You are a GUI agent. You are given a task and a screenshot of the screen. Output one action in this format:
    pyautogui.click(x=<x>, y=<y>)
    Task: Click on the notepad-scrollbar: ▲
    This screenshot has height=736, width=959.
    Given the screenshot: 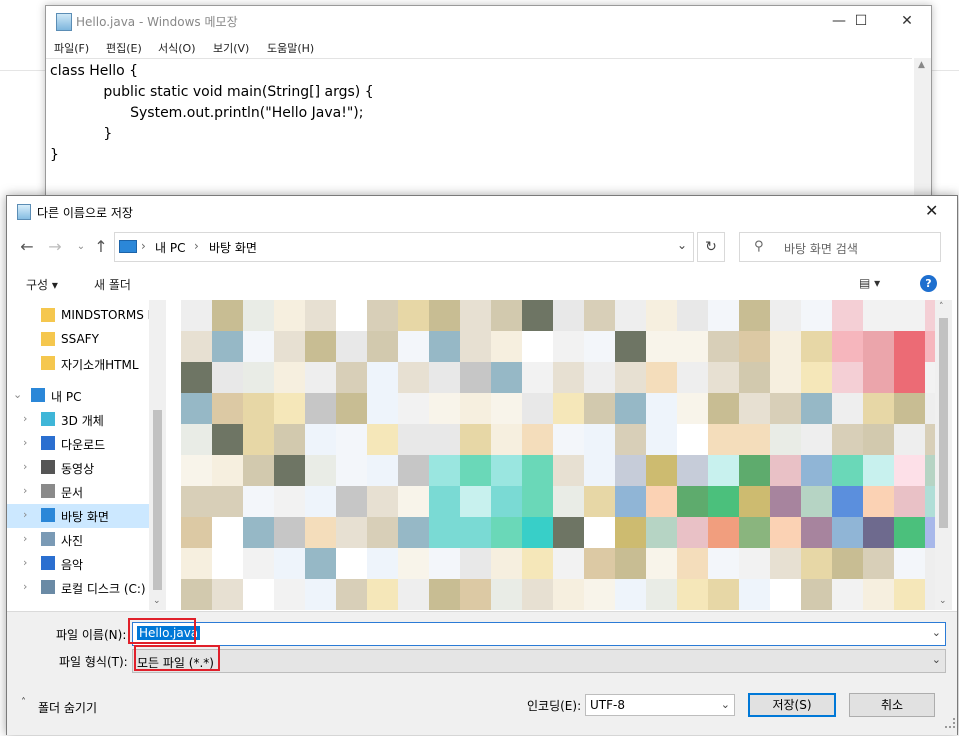 What is the action you would take?
    pyautogui.click(x=922, y=129)
    